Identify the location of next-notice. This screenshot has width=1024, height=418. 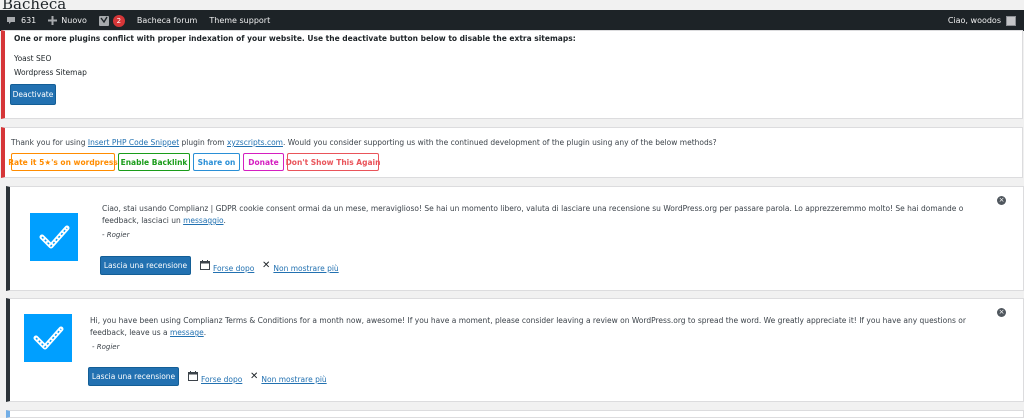
(515, 414).